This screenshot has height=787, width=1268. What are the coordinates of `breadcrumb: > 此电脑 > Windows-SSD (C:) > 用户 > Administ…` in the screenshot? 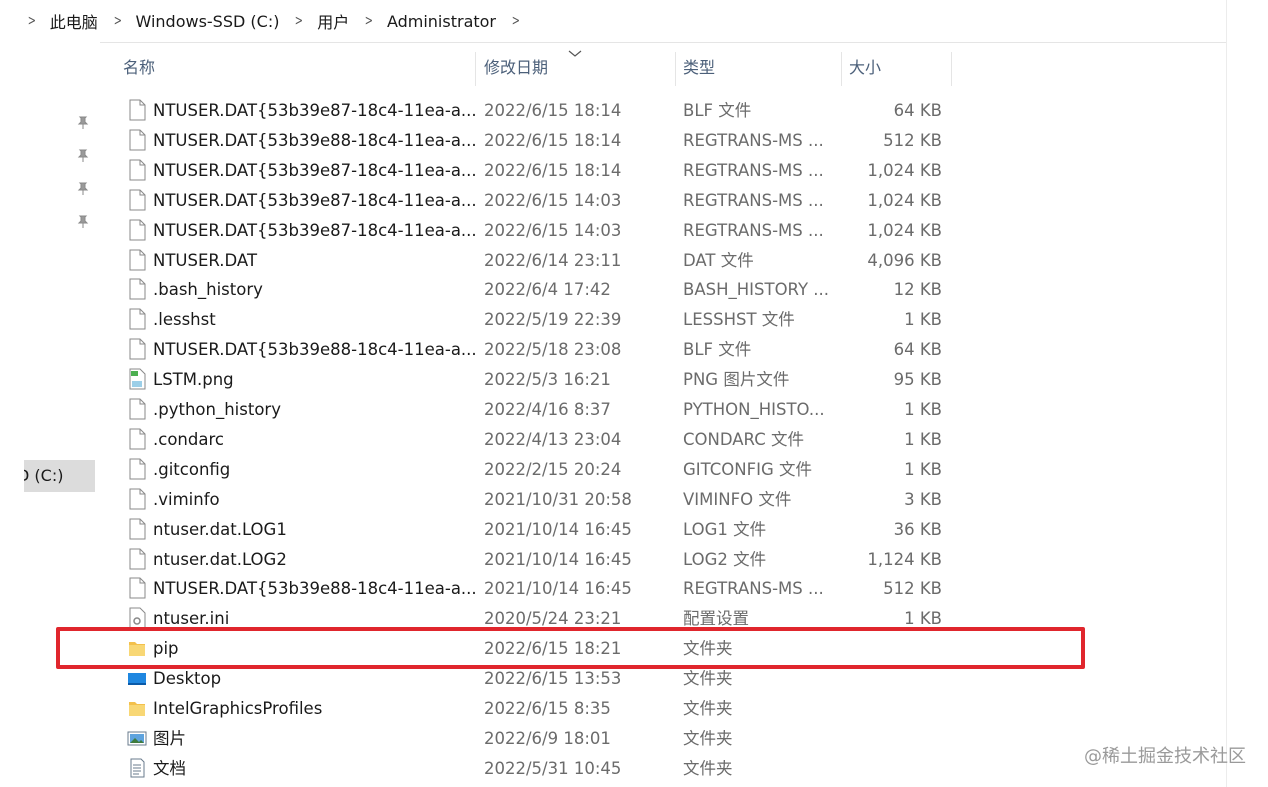 It's located at (613, 21).